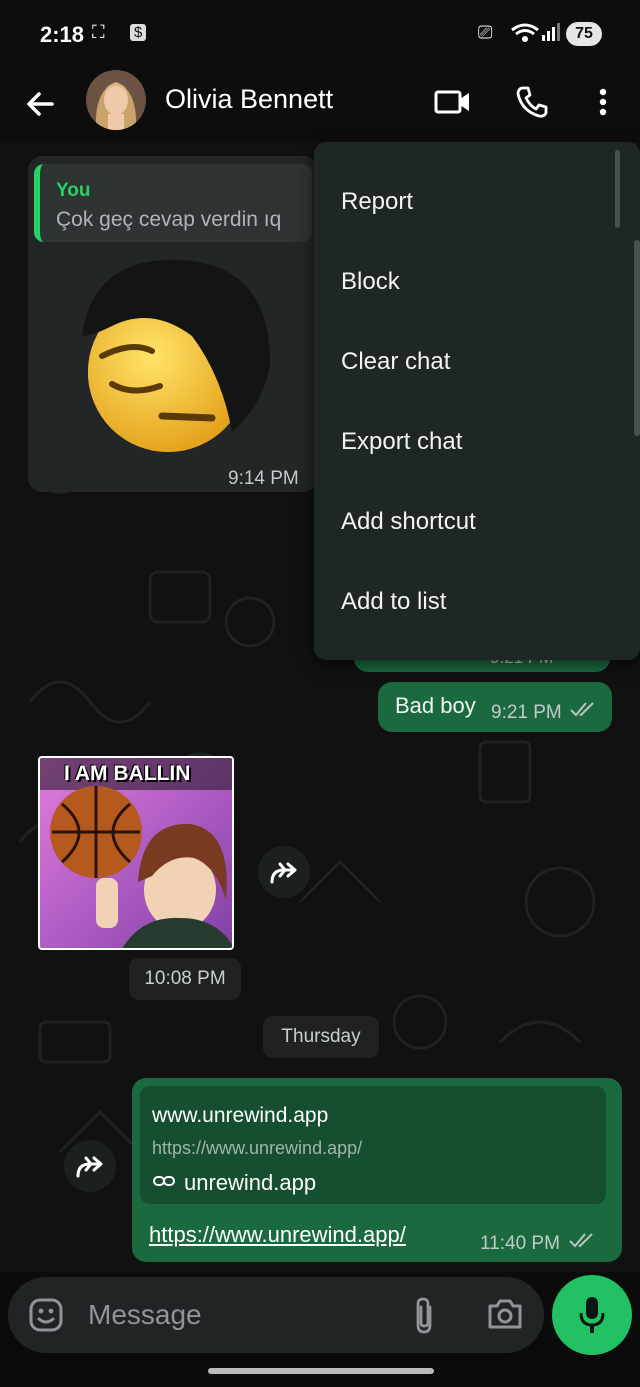 This screenshot has width=640, height=1387. I want to click on battery-indicator: 75, so click(584, 34).